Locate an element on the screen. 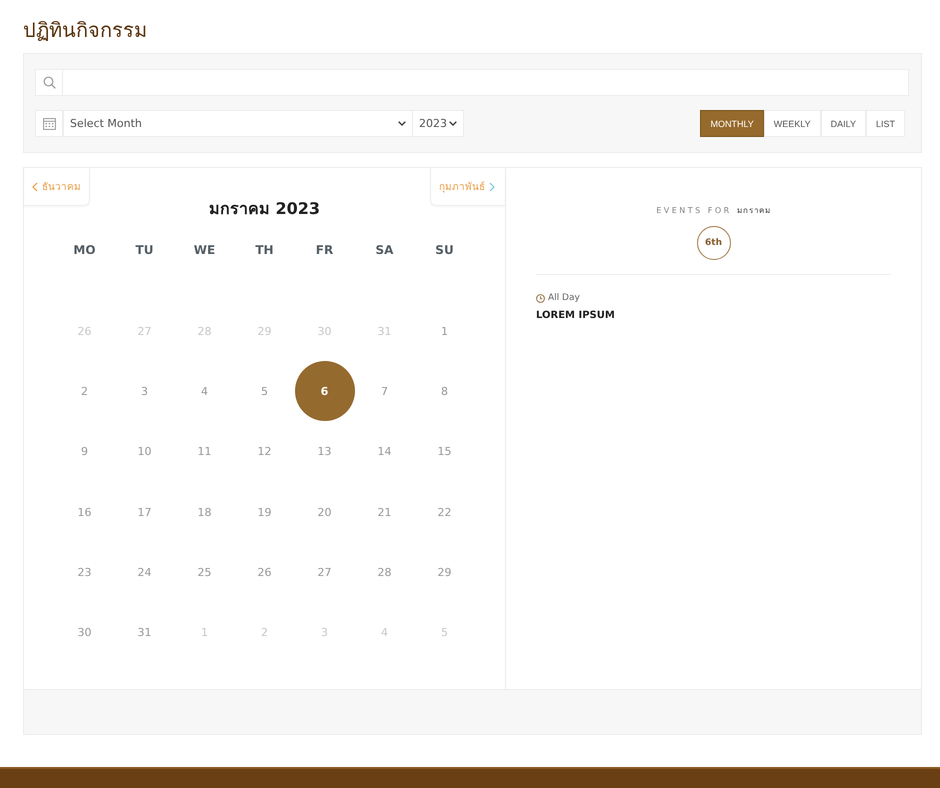  weekday-label: TH is located at coordinates (264, 250).